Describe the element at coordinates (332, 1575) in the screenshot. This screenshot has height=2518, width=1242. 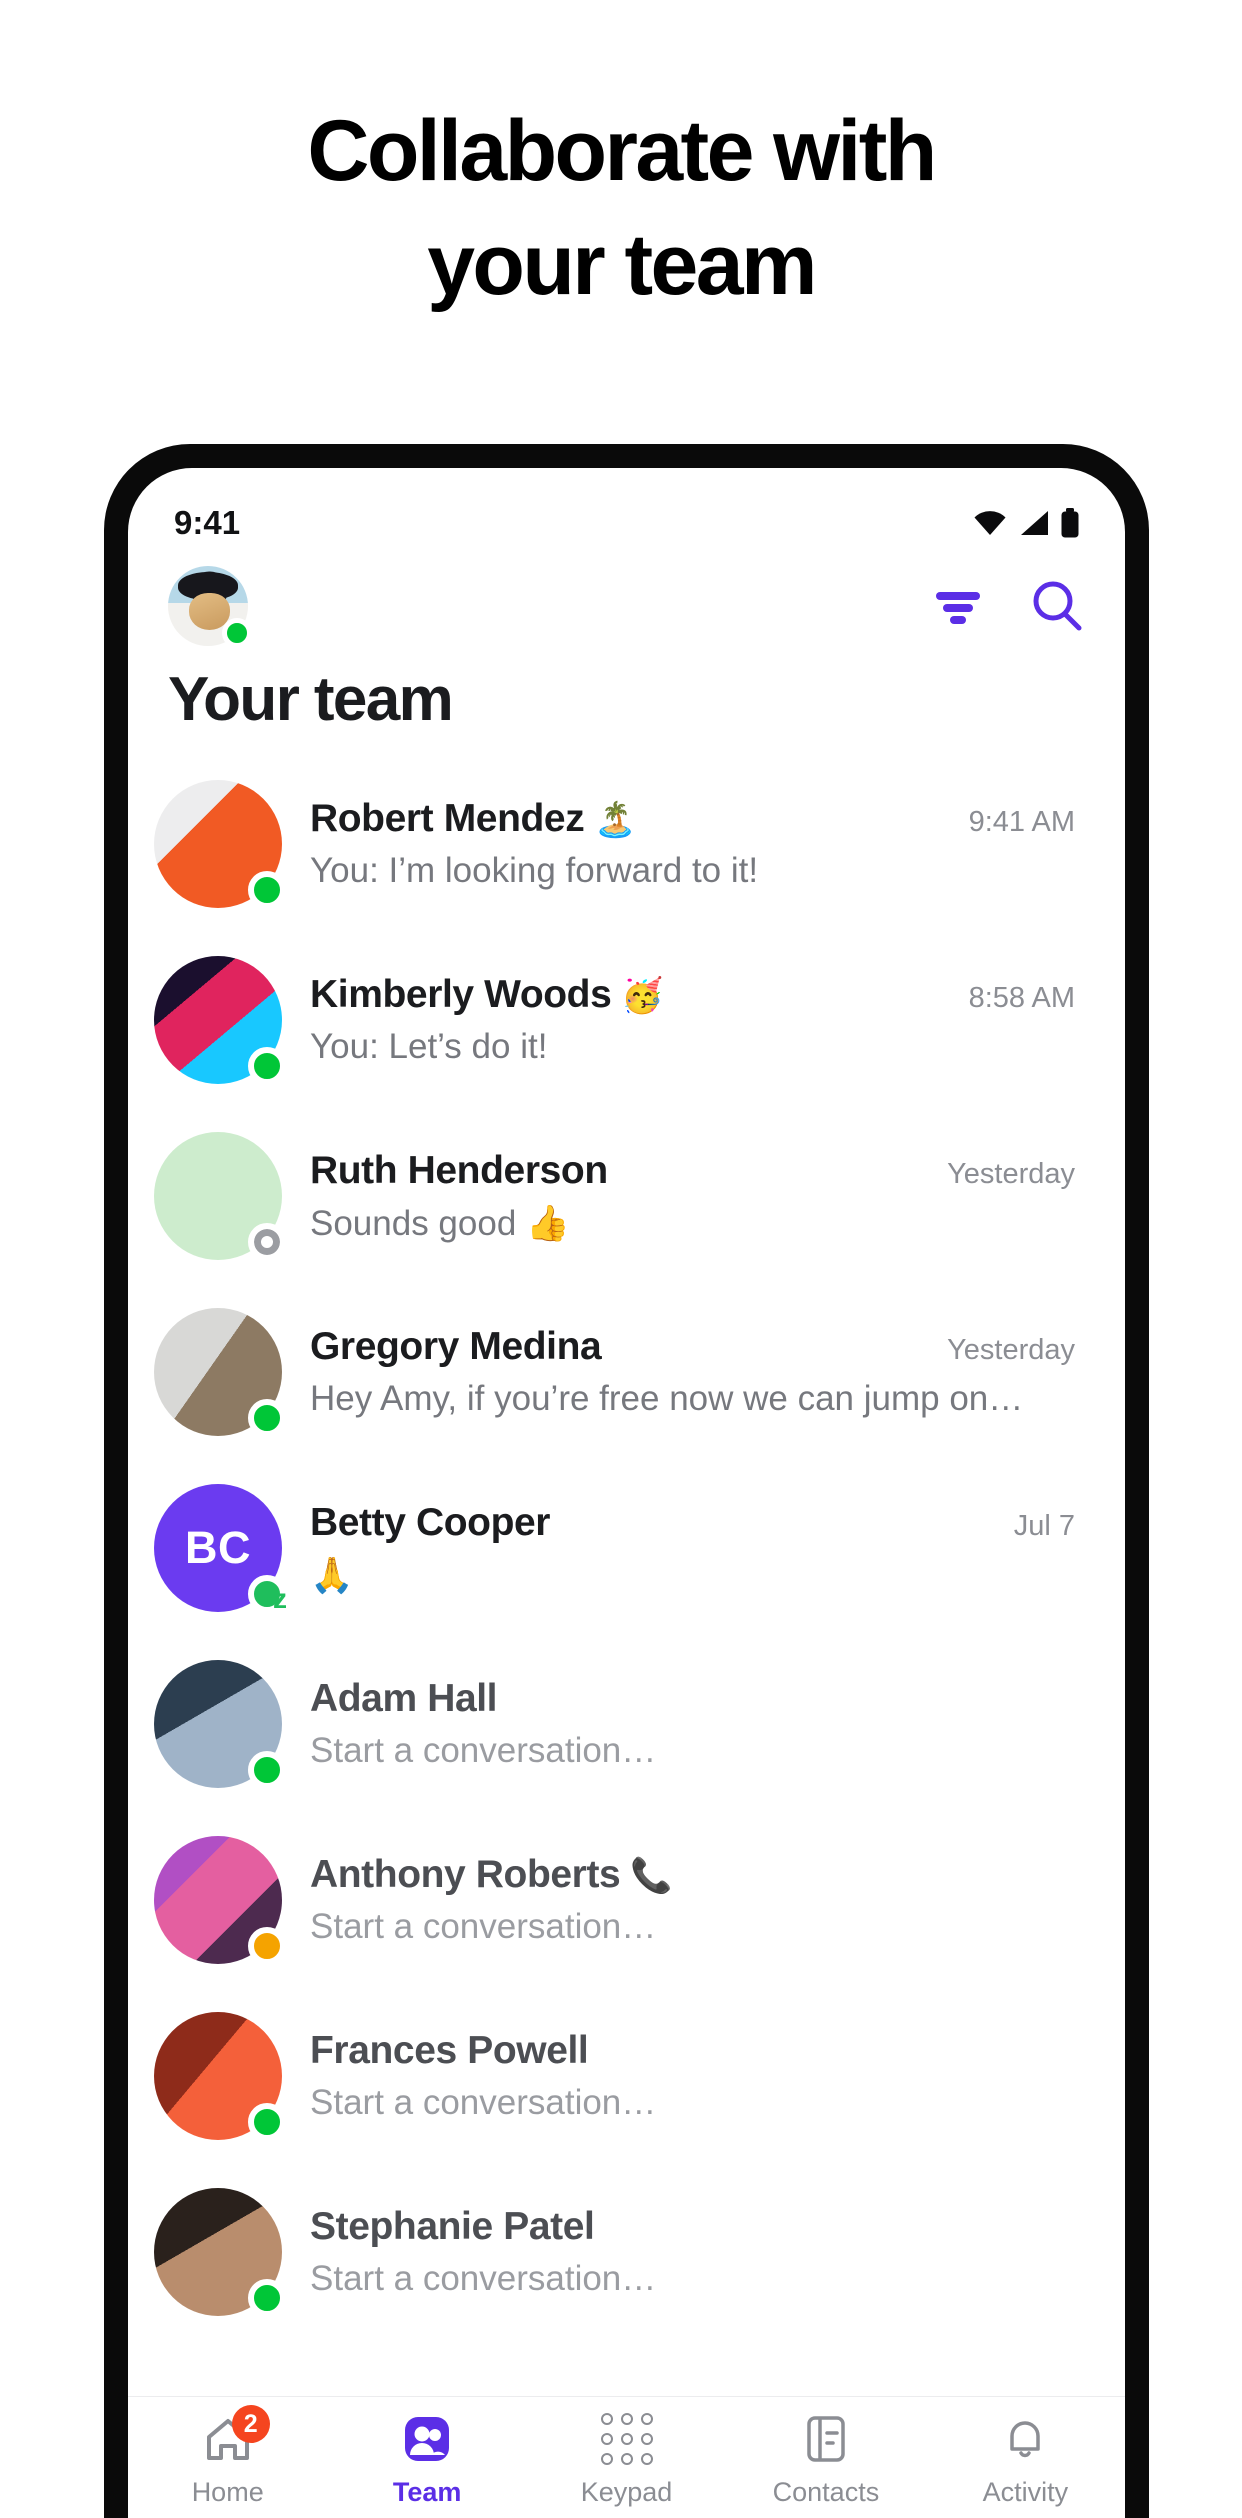
I see `message-snippet: 🙏` at that location.